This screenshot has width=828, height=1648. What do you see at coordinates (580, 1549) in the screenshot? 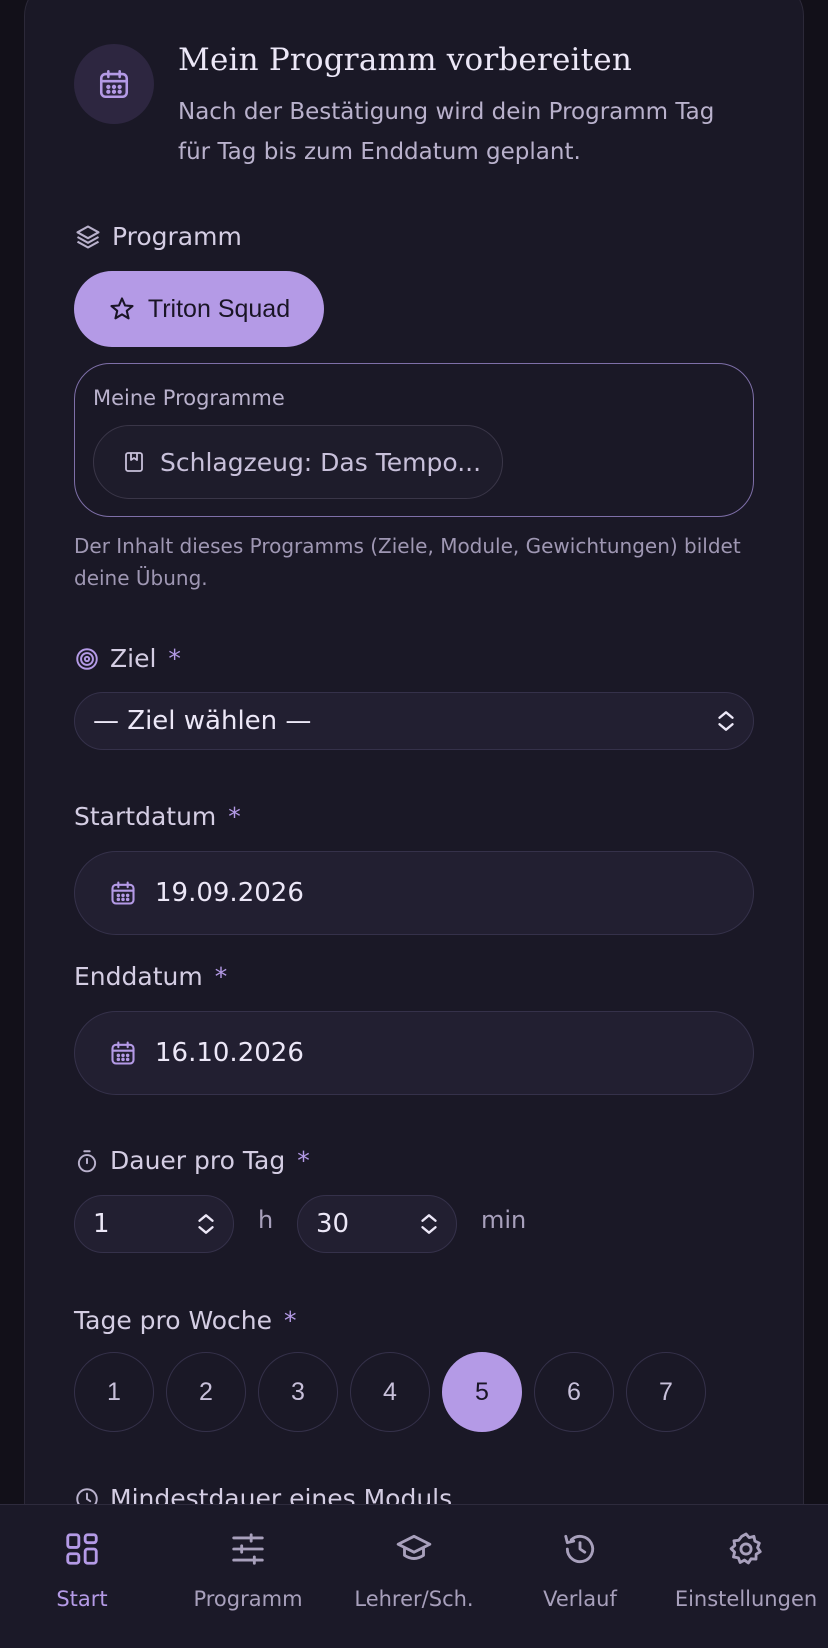
I see `history-icon` at bounding box center [580, 1549].